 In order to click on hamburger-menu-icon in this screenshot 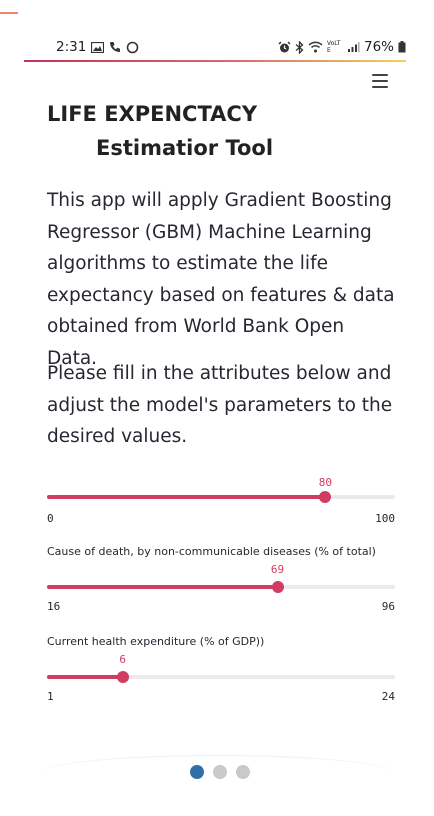, I will do `click(380, 81)`.